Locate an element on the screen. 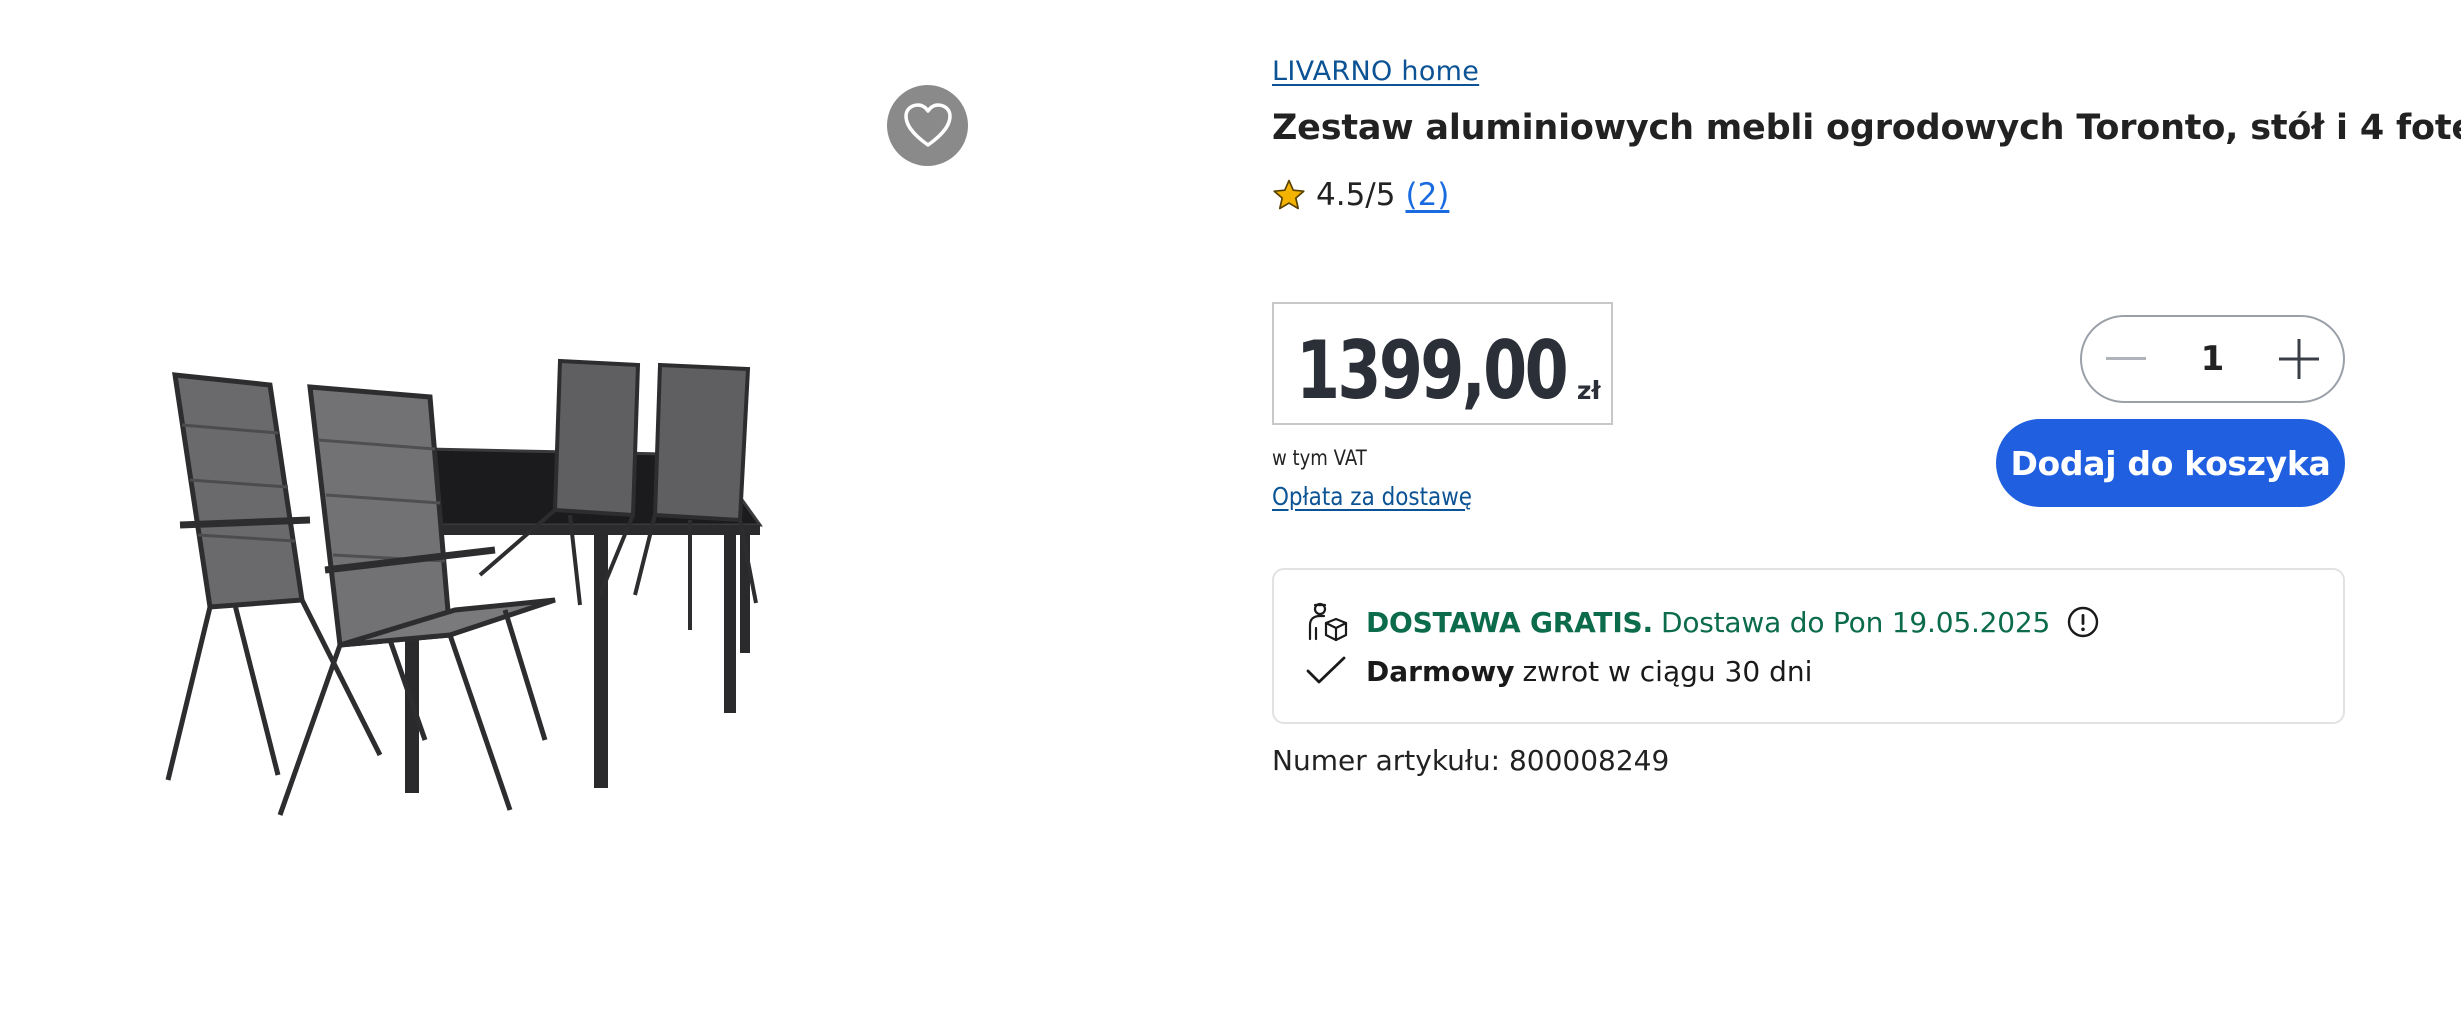 The height and width of the screenshot is (1018, 2461). return-row: Darmowy zwrot w ciągu 30 dni is located at coordinates (1824, 671).